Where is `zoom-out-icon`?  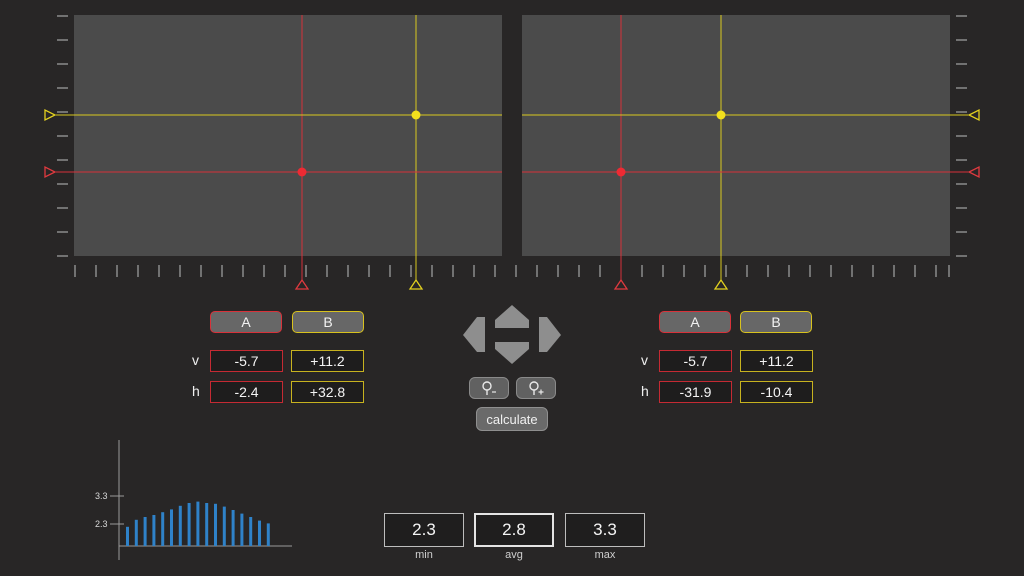 zoom-out-icon is located at coordinates (489, 388).